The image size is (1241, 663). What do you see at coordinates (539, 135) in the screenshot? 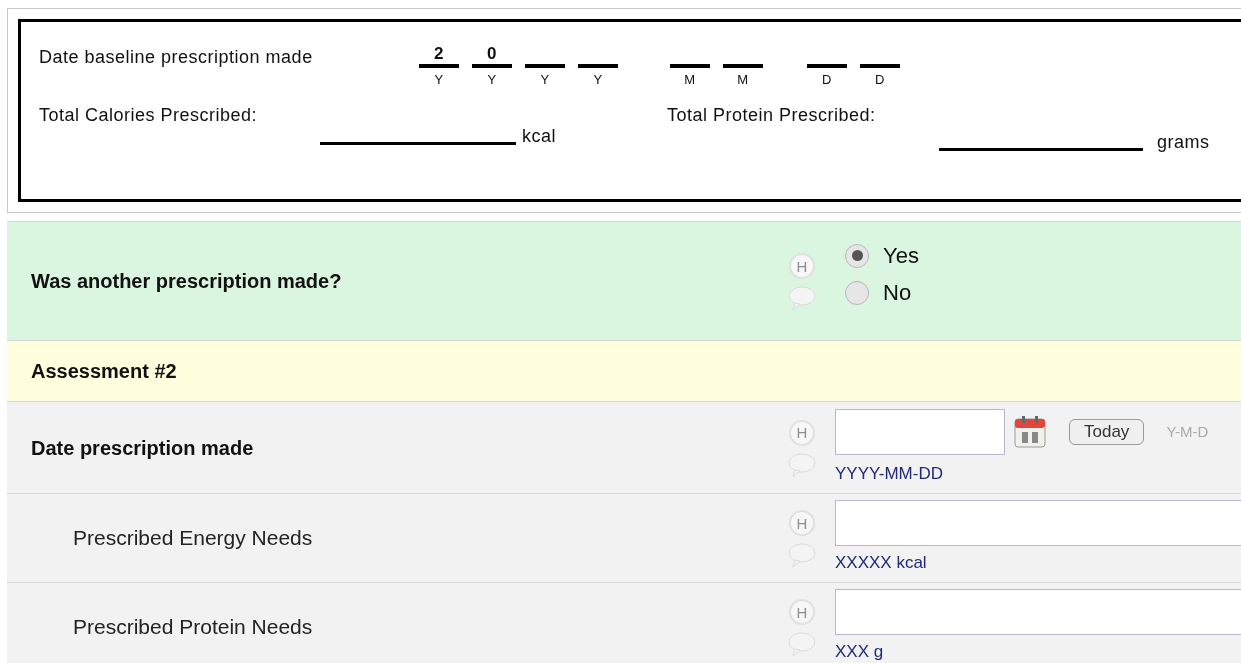
I see `unit-text: kcal` at bounding box center [539, 135].